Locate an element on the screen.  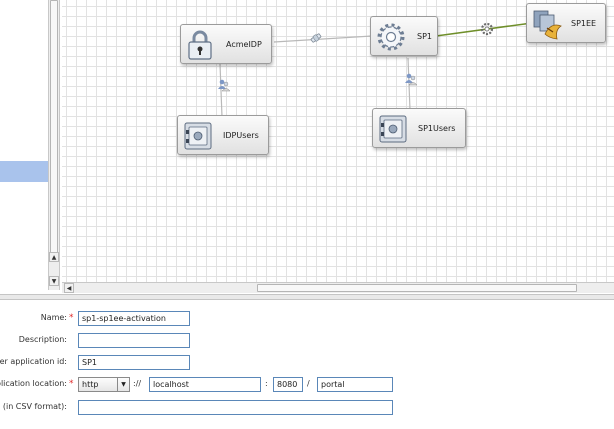
left-vertical-scrollbar: ▲ ▼ is located at coordinates (54, 145).